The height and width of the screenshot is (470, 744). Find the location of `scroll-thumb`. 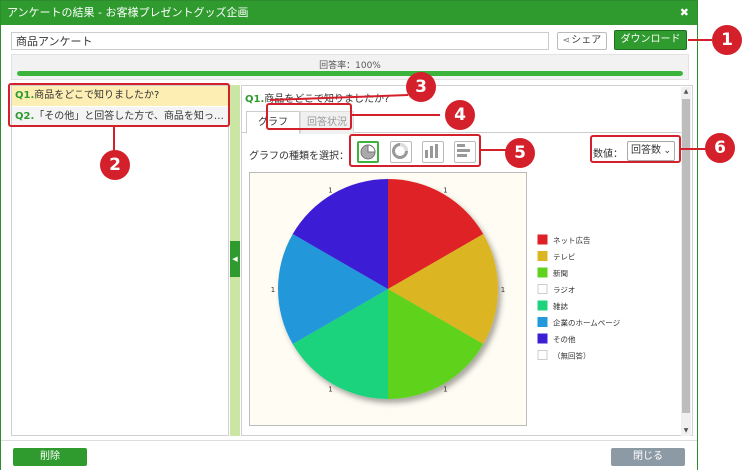

scroll-thumb is located at coordinates (686, 256).